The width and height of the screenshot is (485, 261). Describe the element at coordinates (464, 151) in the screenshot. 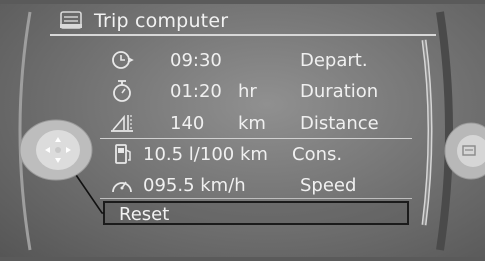

I see `right-knob` at that location.